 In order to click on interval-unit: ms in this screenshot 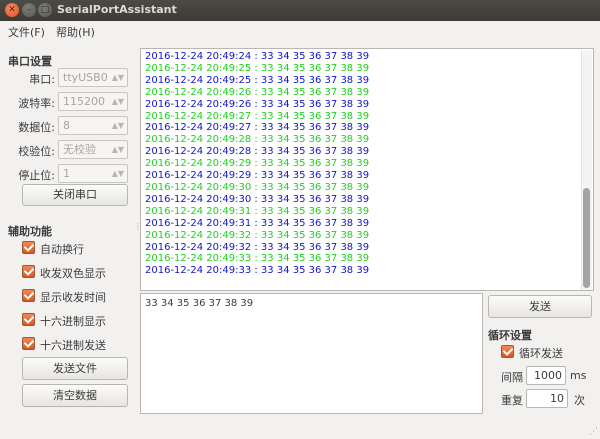, I will do `click(578, 375)`.